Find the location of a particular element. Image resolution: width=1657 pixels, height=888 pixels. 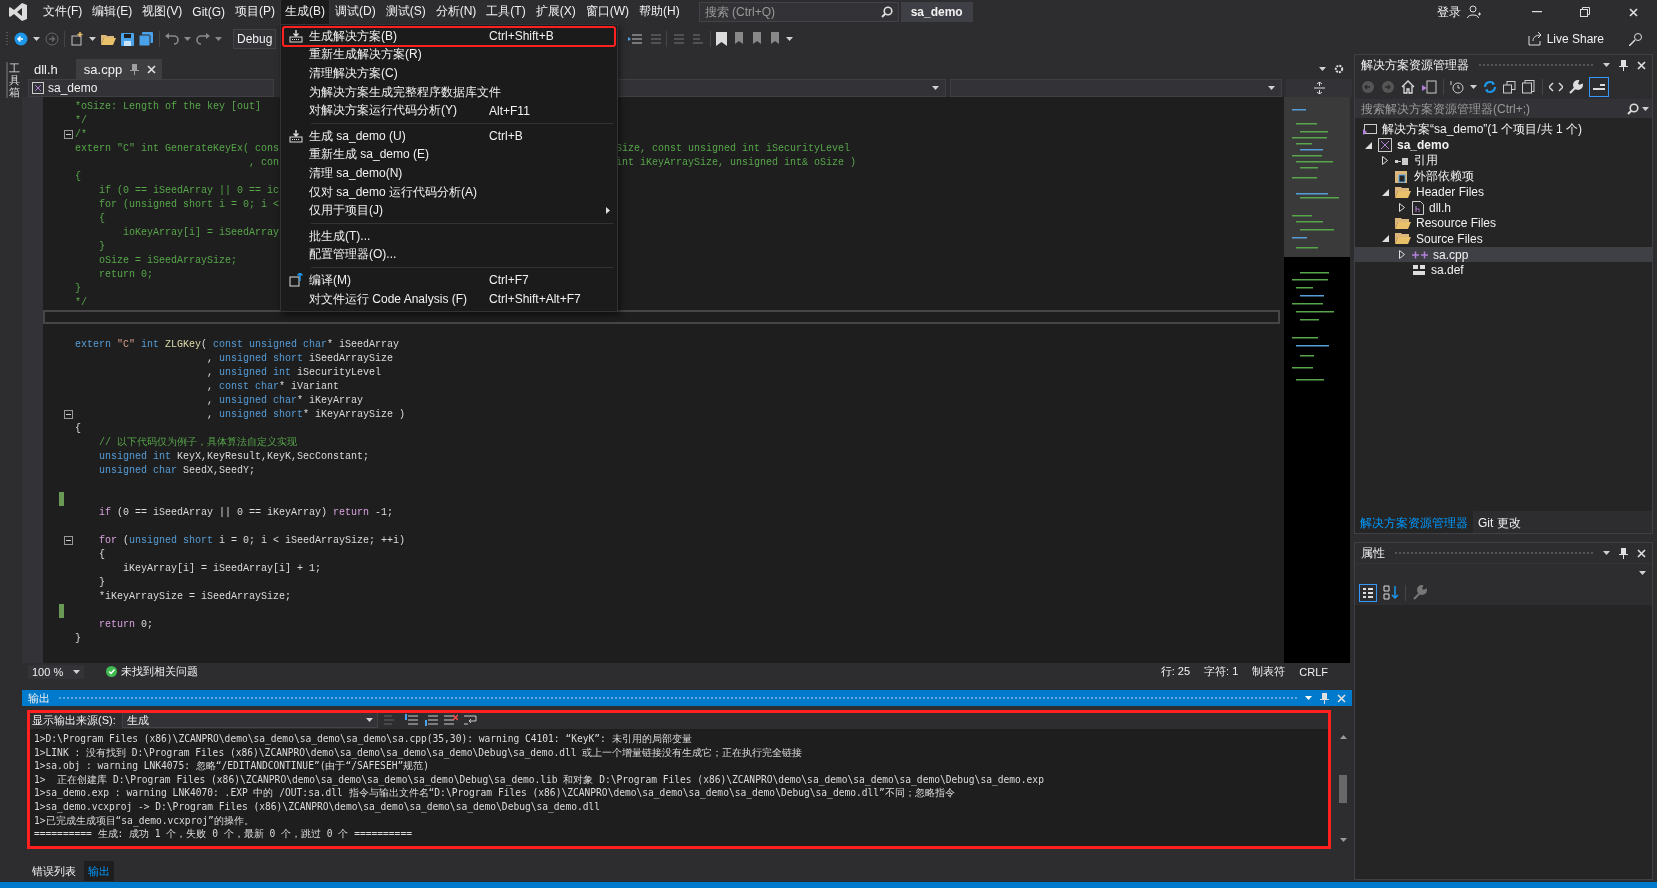

tree-item: sa_demo is located at coordinates (1503, 145).